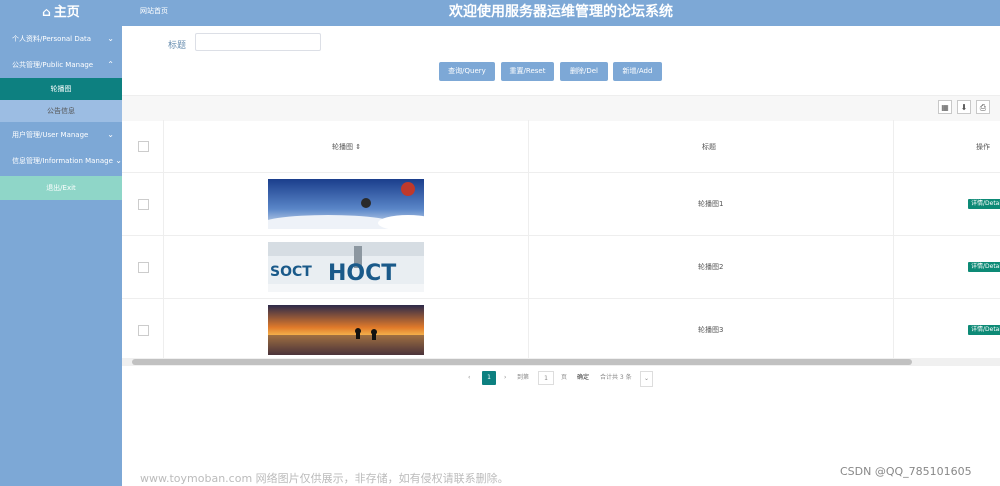 The width and height of the screenshot is (1000, 486). What do you see at coordinates (583, 378) in the screenshot?
I see `goto-confirm-button: 确定` at bounding box center [583, 378].